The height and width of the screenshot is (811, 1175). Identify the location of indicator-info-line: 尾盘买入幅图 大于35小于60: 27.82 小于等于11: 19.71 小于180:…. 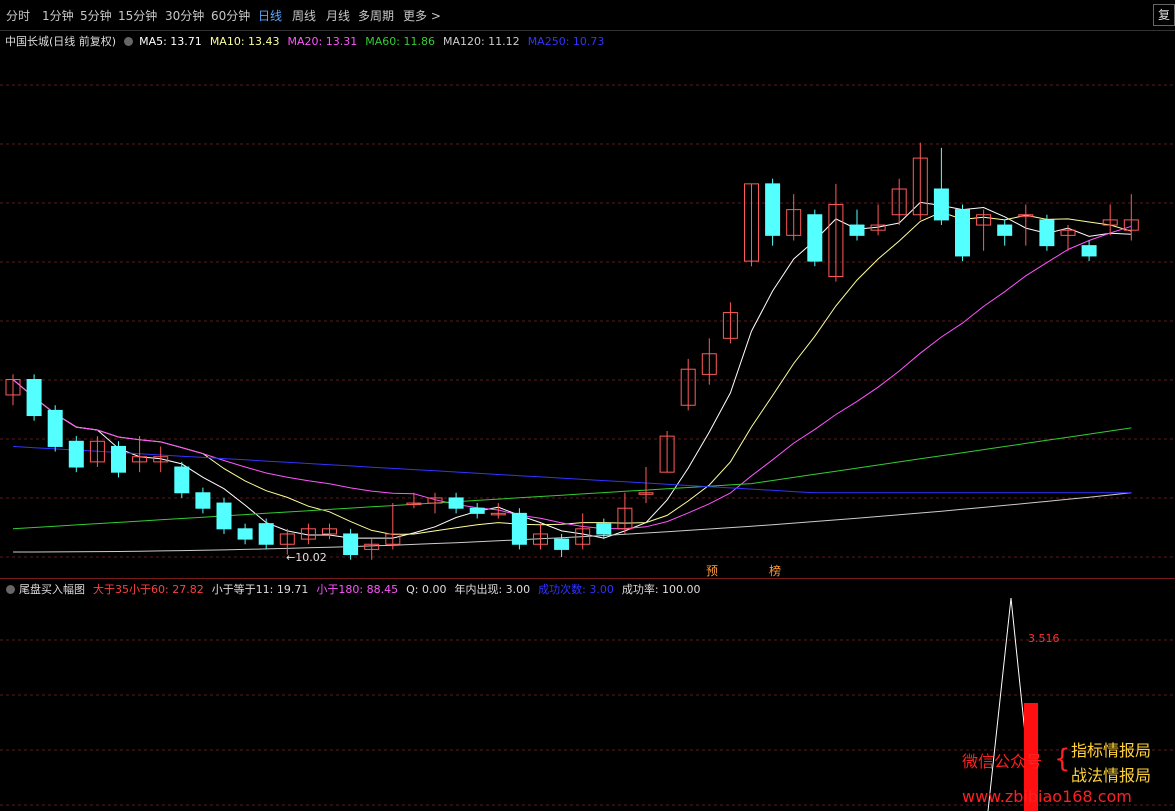
(354, 589).